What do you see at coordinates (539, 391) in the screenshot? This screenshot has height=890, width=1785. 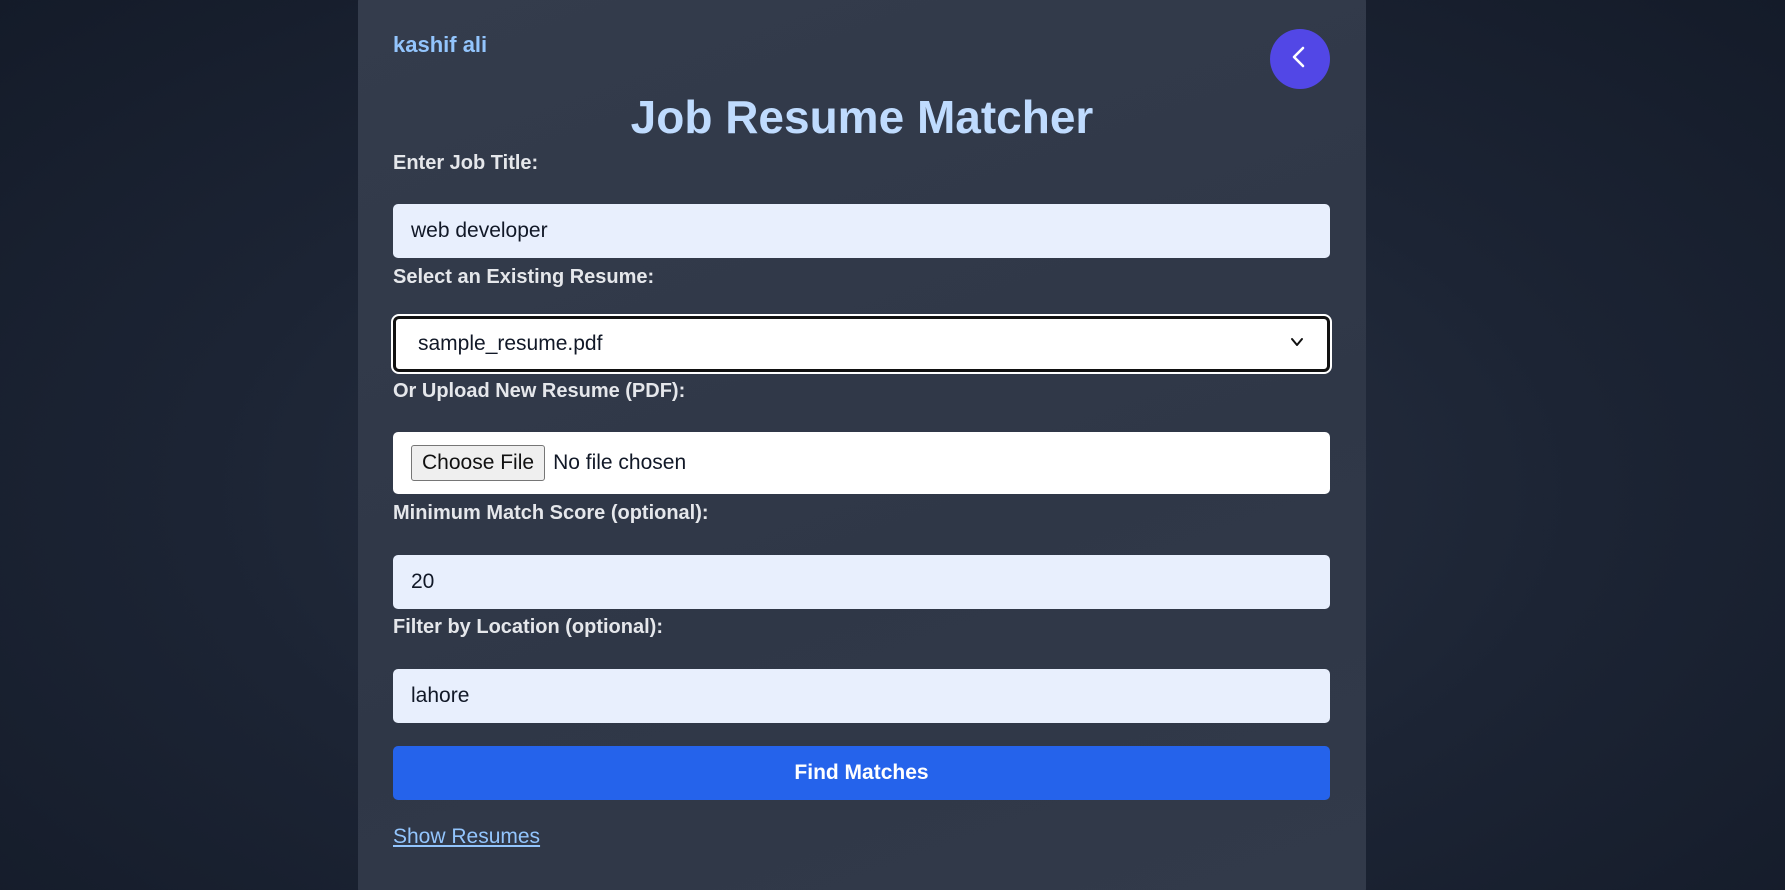 I see `upload-resume-label: Or Upload New Resume (PDF):` at bounding box center [539, 391].